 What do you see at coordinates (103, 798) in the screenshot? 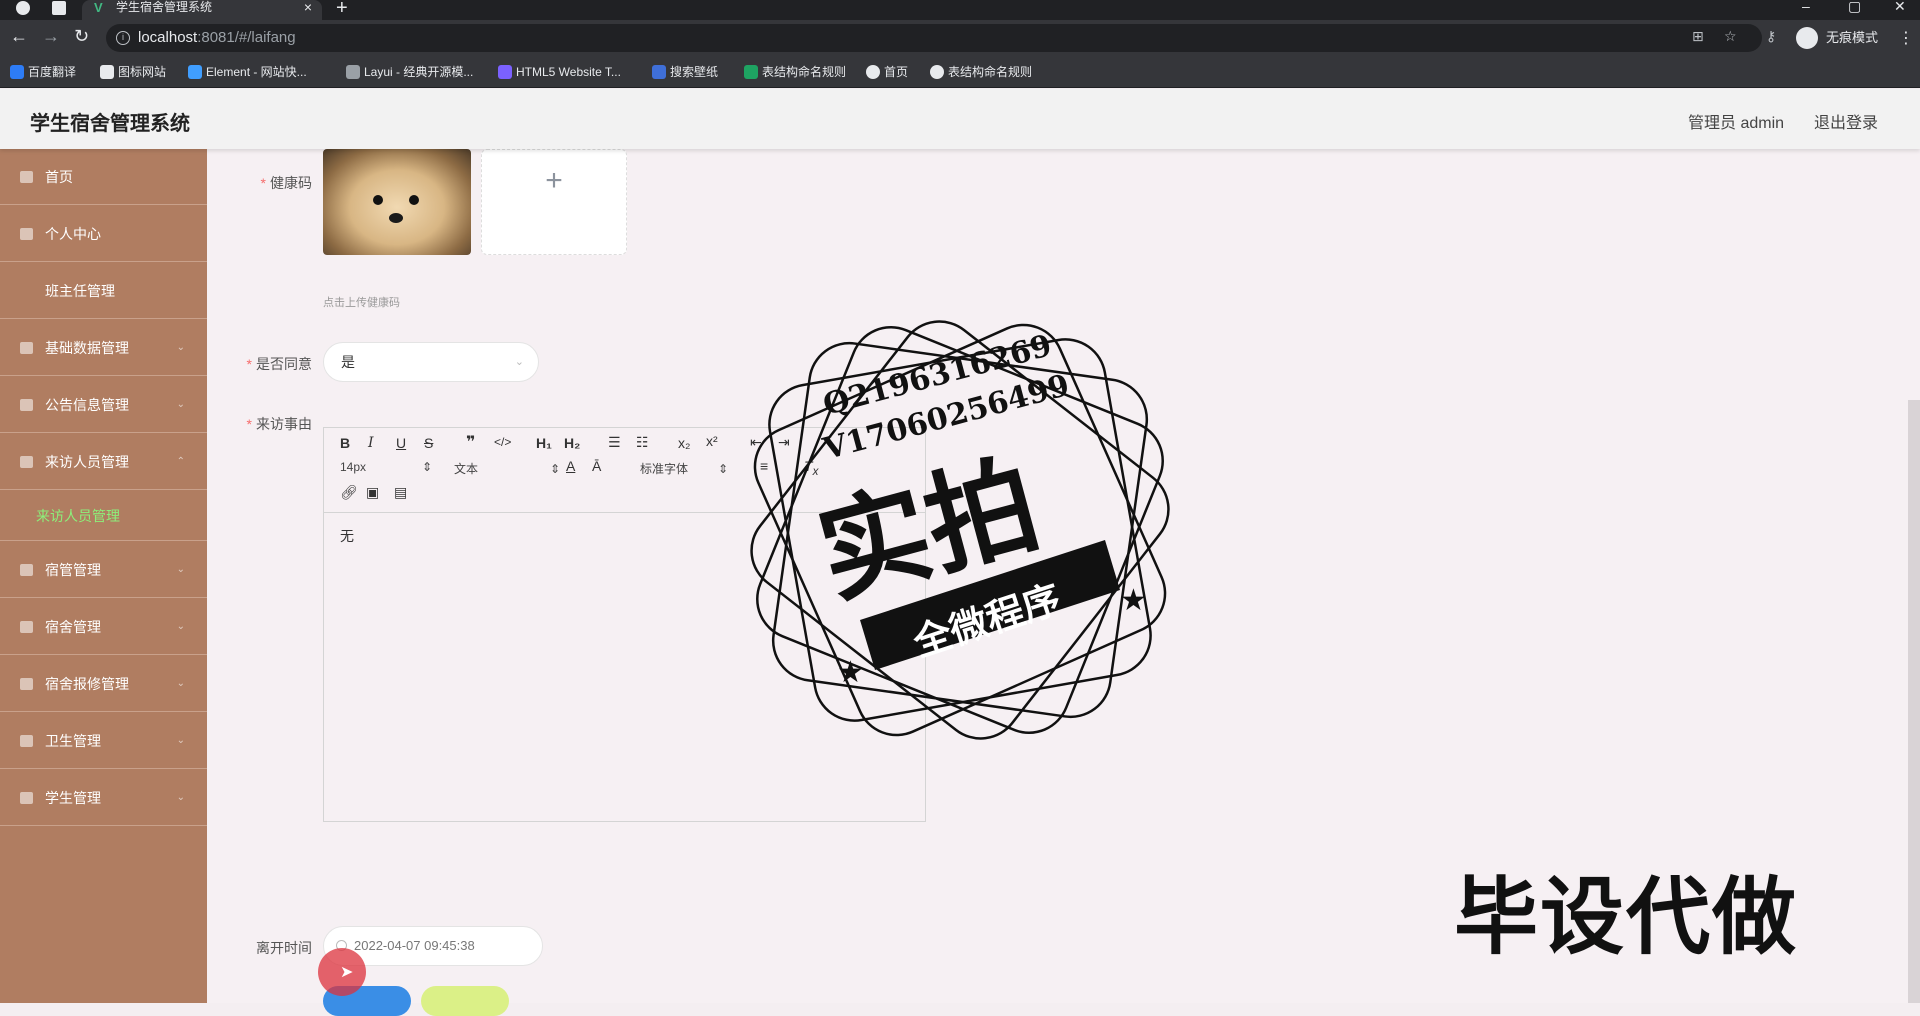
I see `sidebar-item-students: 学生管理 ⌄` at bounding box center [103, 798].